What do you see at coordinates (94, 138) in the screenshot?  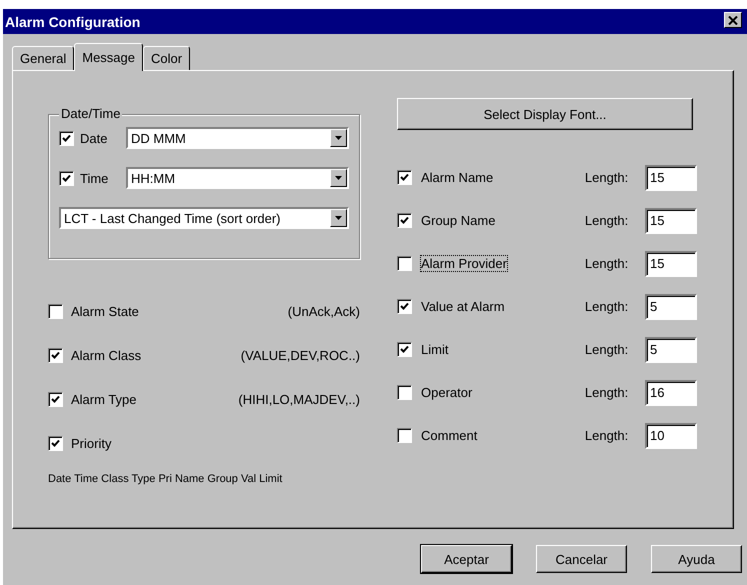 I see `checkbox-label: Date` at bounding box center [94, 138].